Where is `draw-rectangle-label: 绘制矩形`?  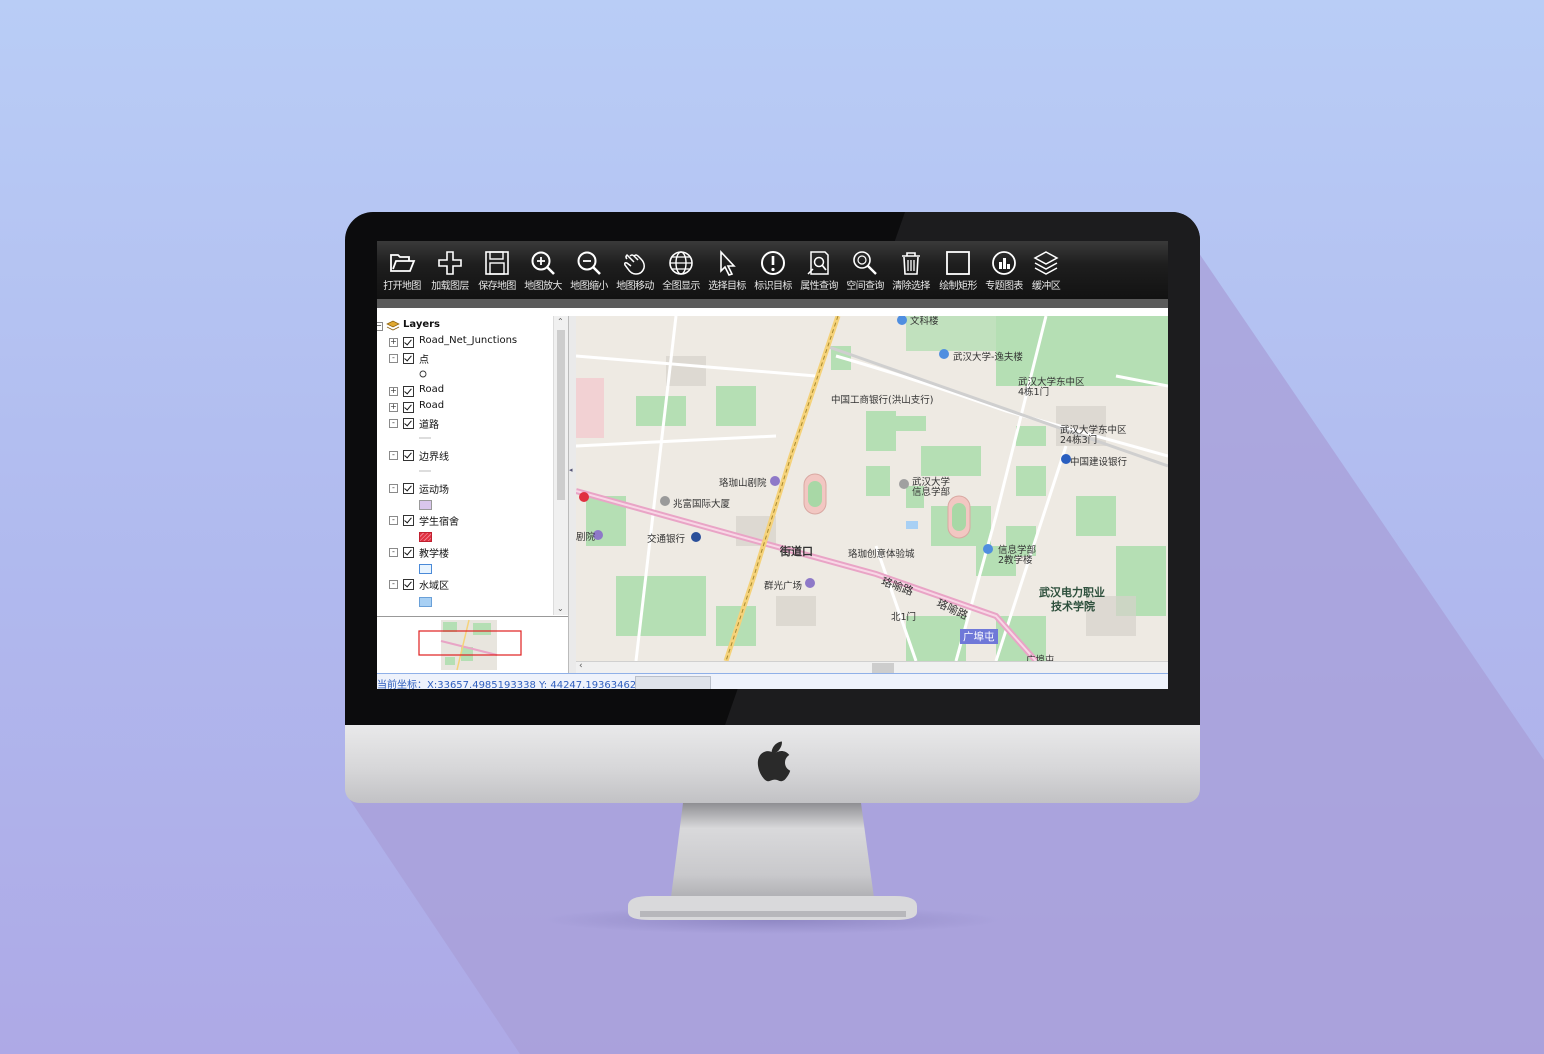
draw-rectangle-label: 绘制矩形 is located at coordinates (958, 286).